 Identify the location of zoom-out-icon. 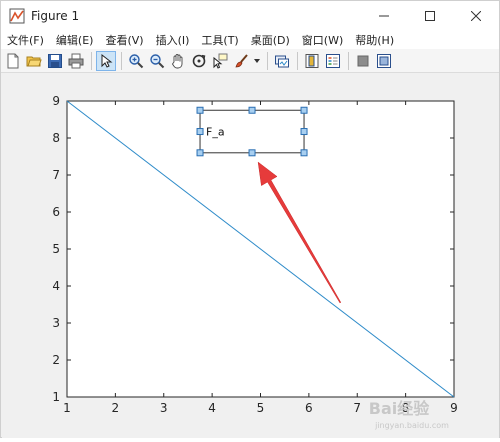
(157, 60).